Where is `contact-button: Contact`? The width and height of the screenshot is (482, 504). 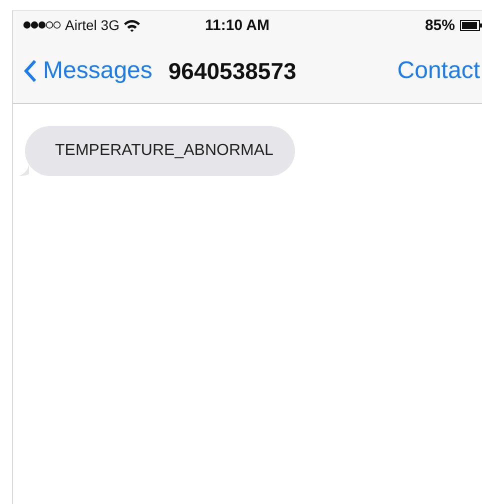
contact-button: Contact is located at coordinates (438, 71).